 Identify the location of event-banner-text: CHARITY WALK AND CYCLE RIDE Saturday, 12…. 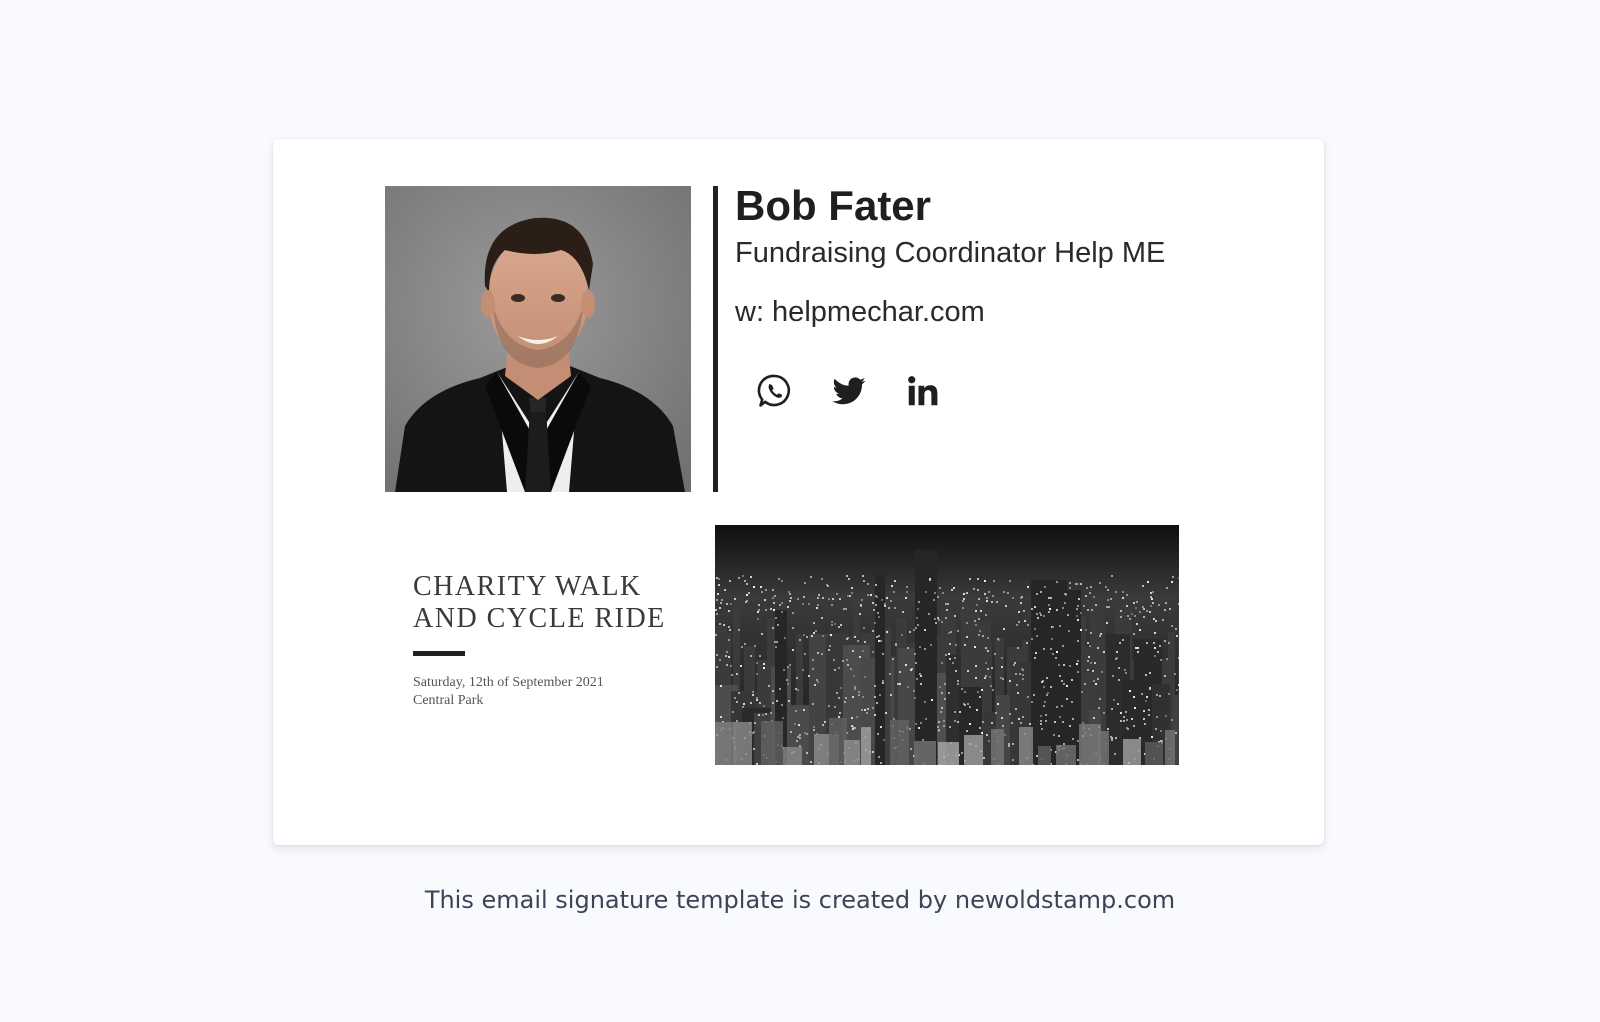
(558, 640).